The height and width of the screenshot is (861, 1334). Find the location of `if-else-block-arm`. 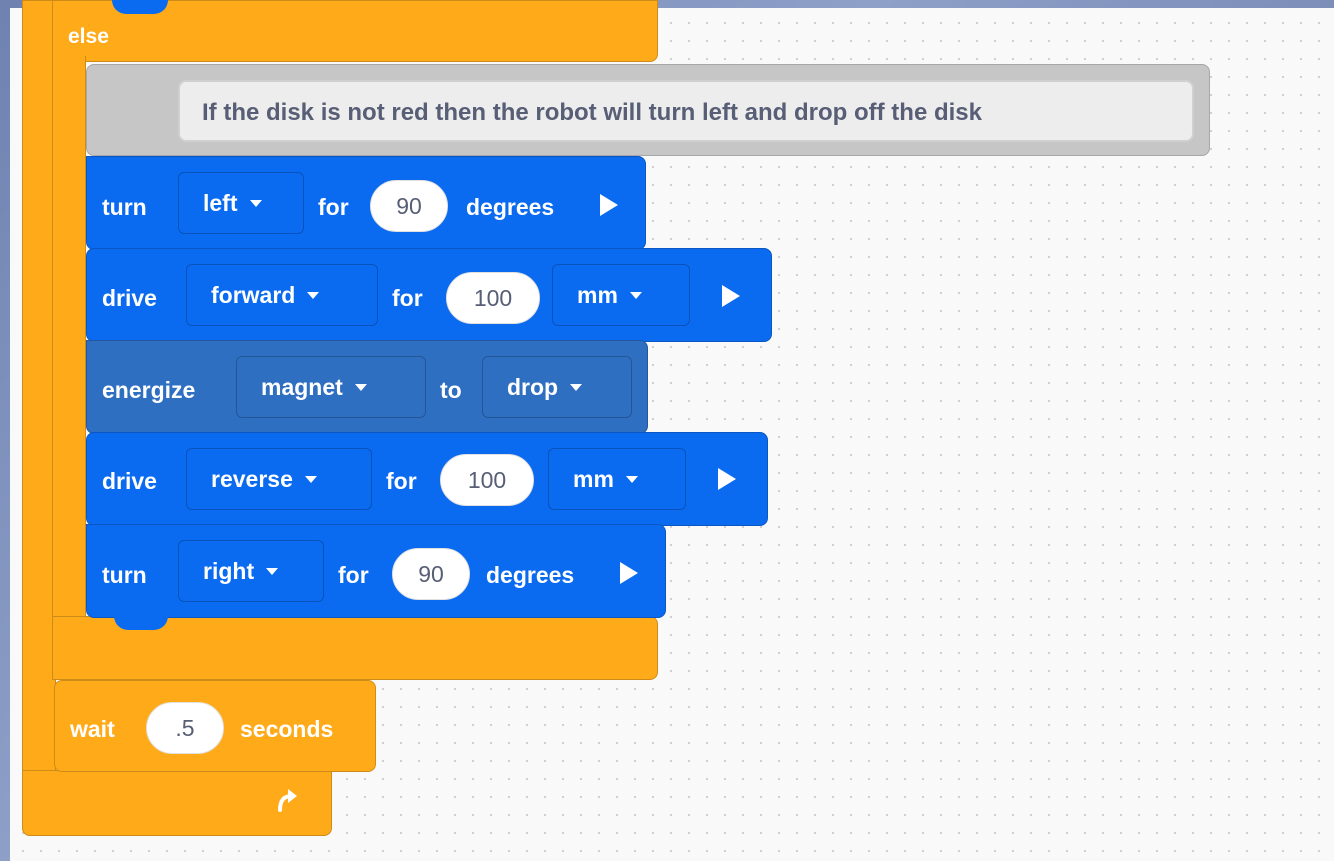

if-else-block-arm is located at coordinates (69, 368).